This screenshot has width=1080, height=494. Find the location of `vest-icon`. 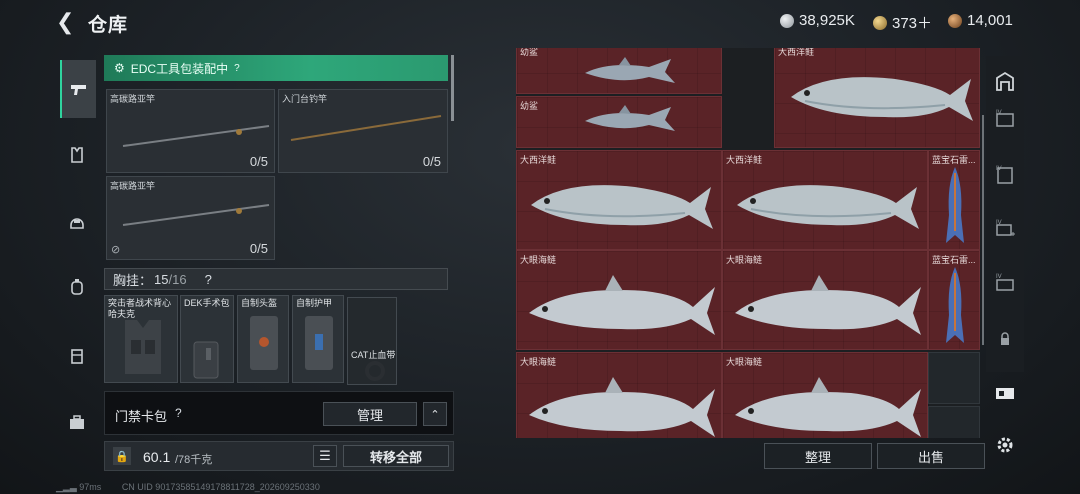

vest-icon is located at coordinates (77, 155).